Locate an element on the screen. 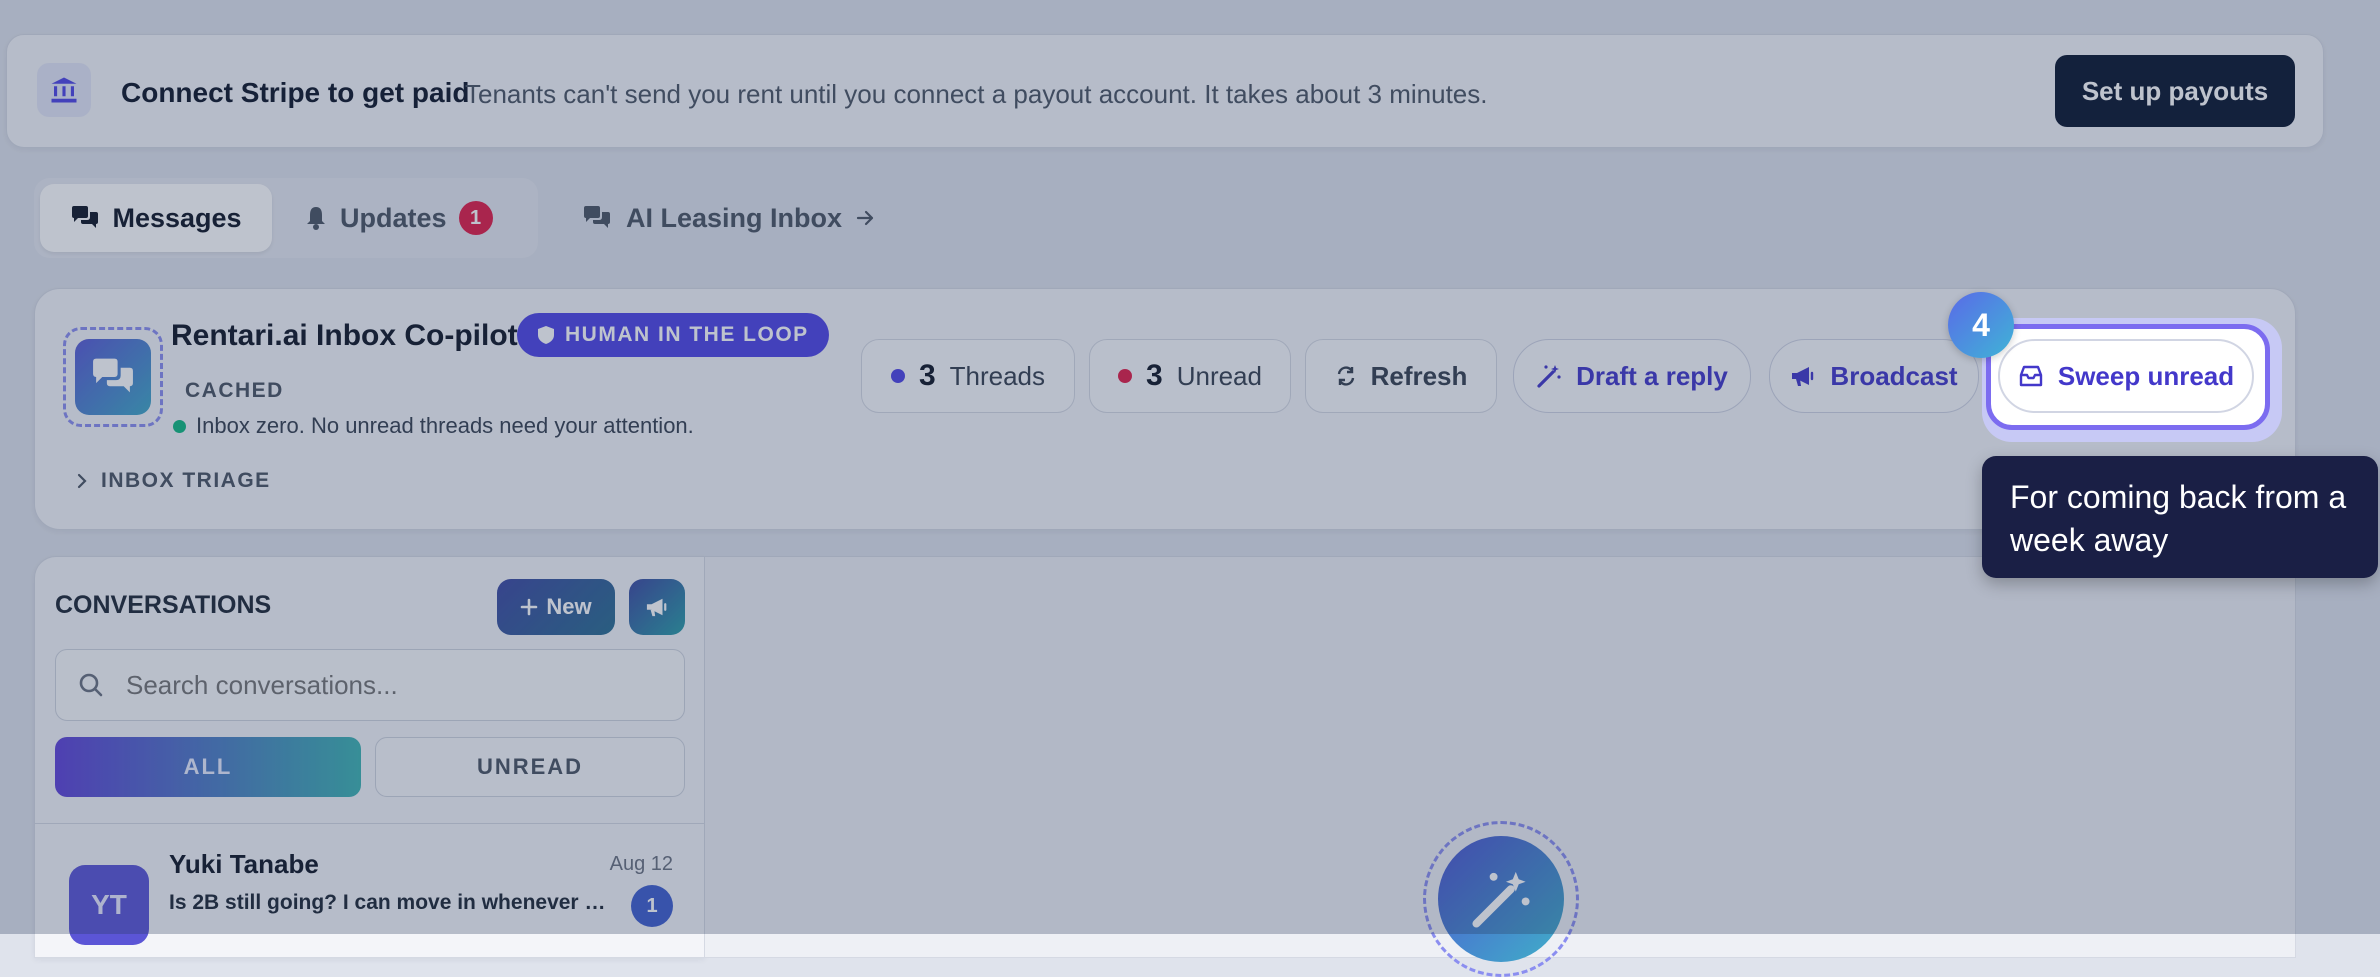 The image size is (2380, 977). set-up-payouts-button: Set up payouts is located at coordinates (2175, 91).